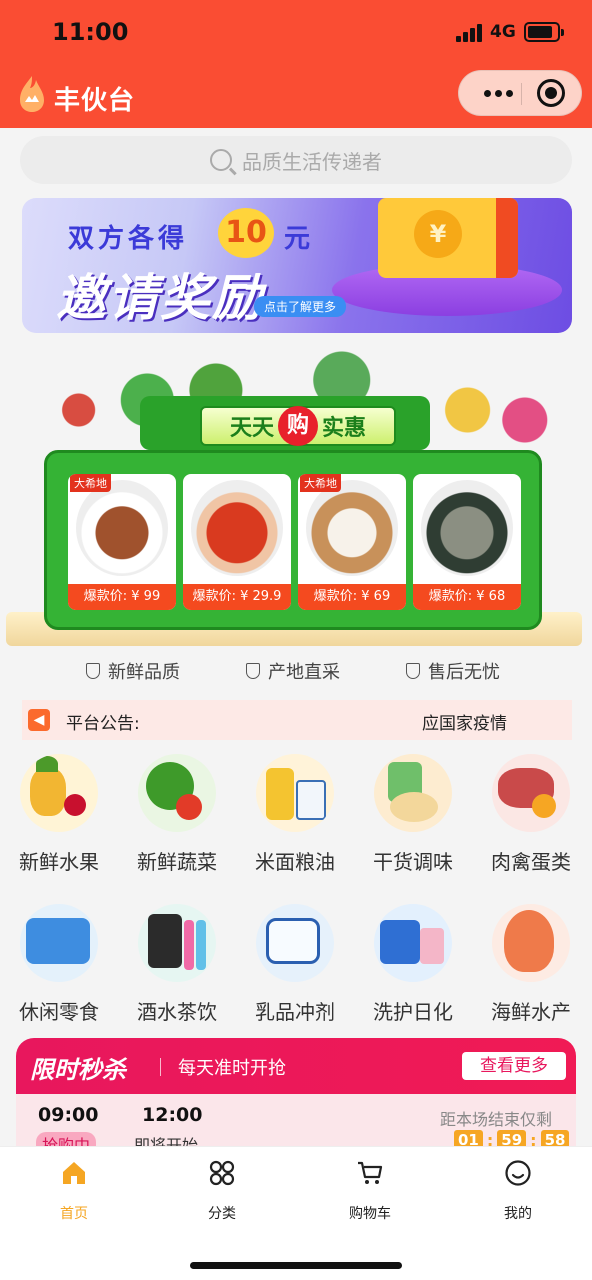 The height and width of the screenshot is (1280, 592). Describe the element at coordinates (370, 1192) in the screenshot. I see `tab-cart: 购物车` at that location.